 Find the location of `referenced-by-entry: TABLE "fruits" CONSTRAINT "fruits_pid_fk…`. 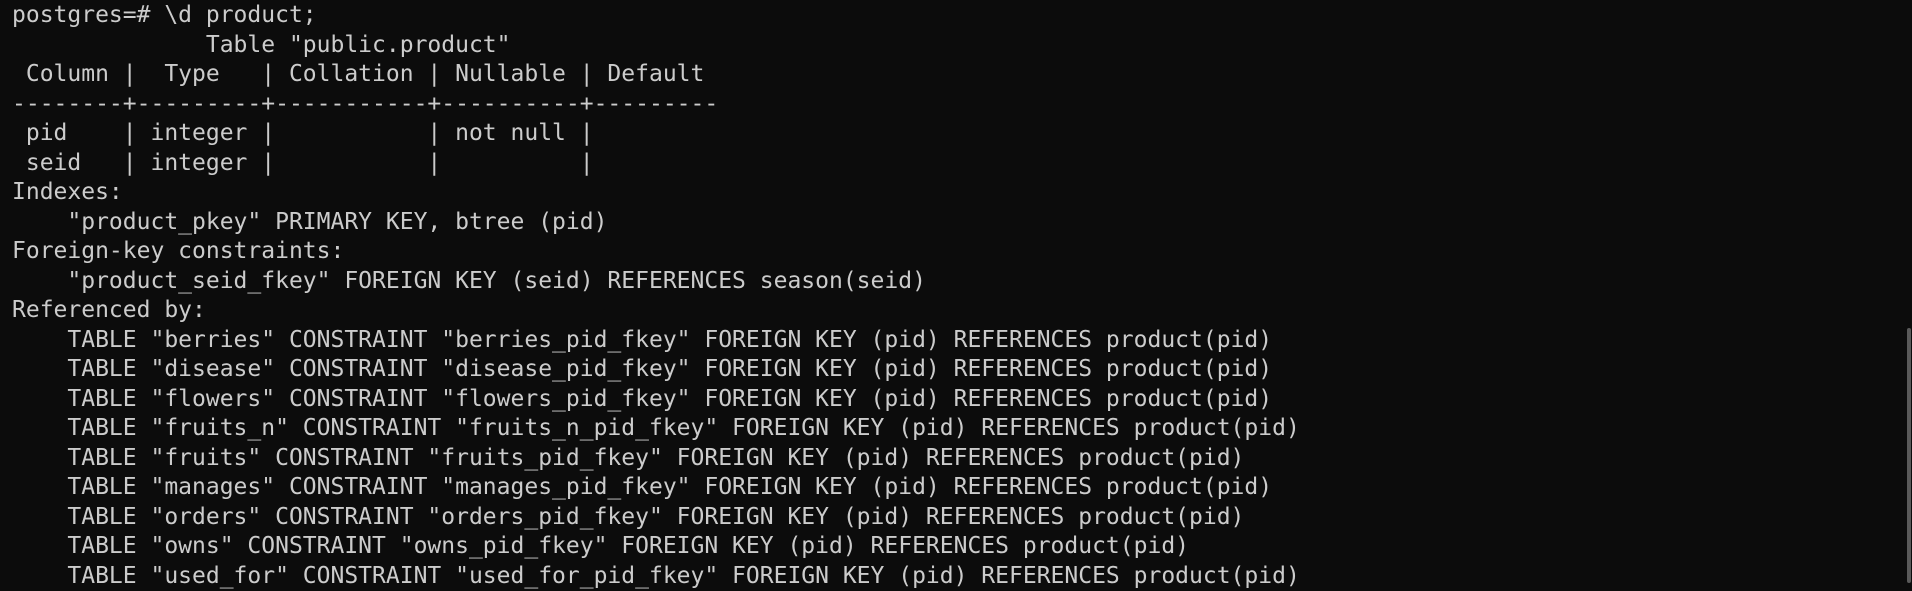

referenced-by-entry: TABLE "fruits" CONSTRAINT "fruits_pid_fk… is located at coordinates (962, 459).